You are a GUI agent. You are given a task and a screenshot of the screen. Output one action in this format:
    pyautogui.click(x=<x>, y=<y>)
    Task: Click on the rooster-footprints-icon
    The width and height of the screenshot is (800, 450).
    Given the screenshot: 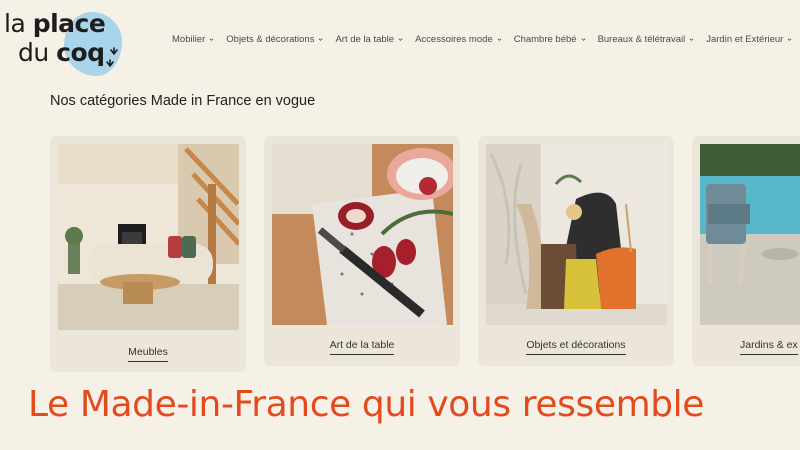 What is the action you would take?
    pyautogui.click(x=112, y=57)
    